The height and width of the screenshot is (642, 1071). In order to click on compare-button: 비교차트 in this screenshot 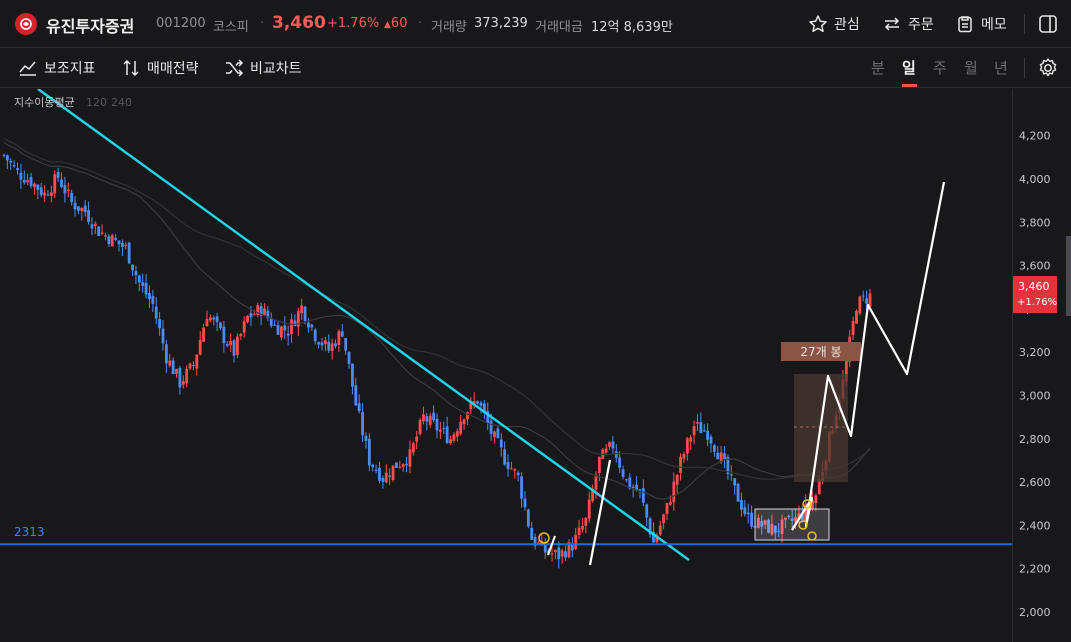, I will do `click(263, 68)`.